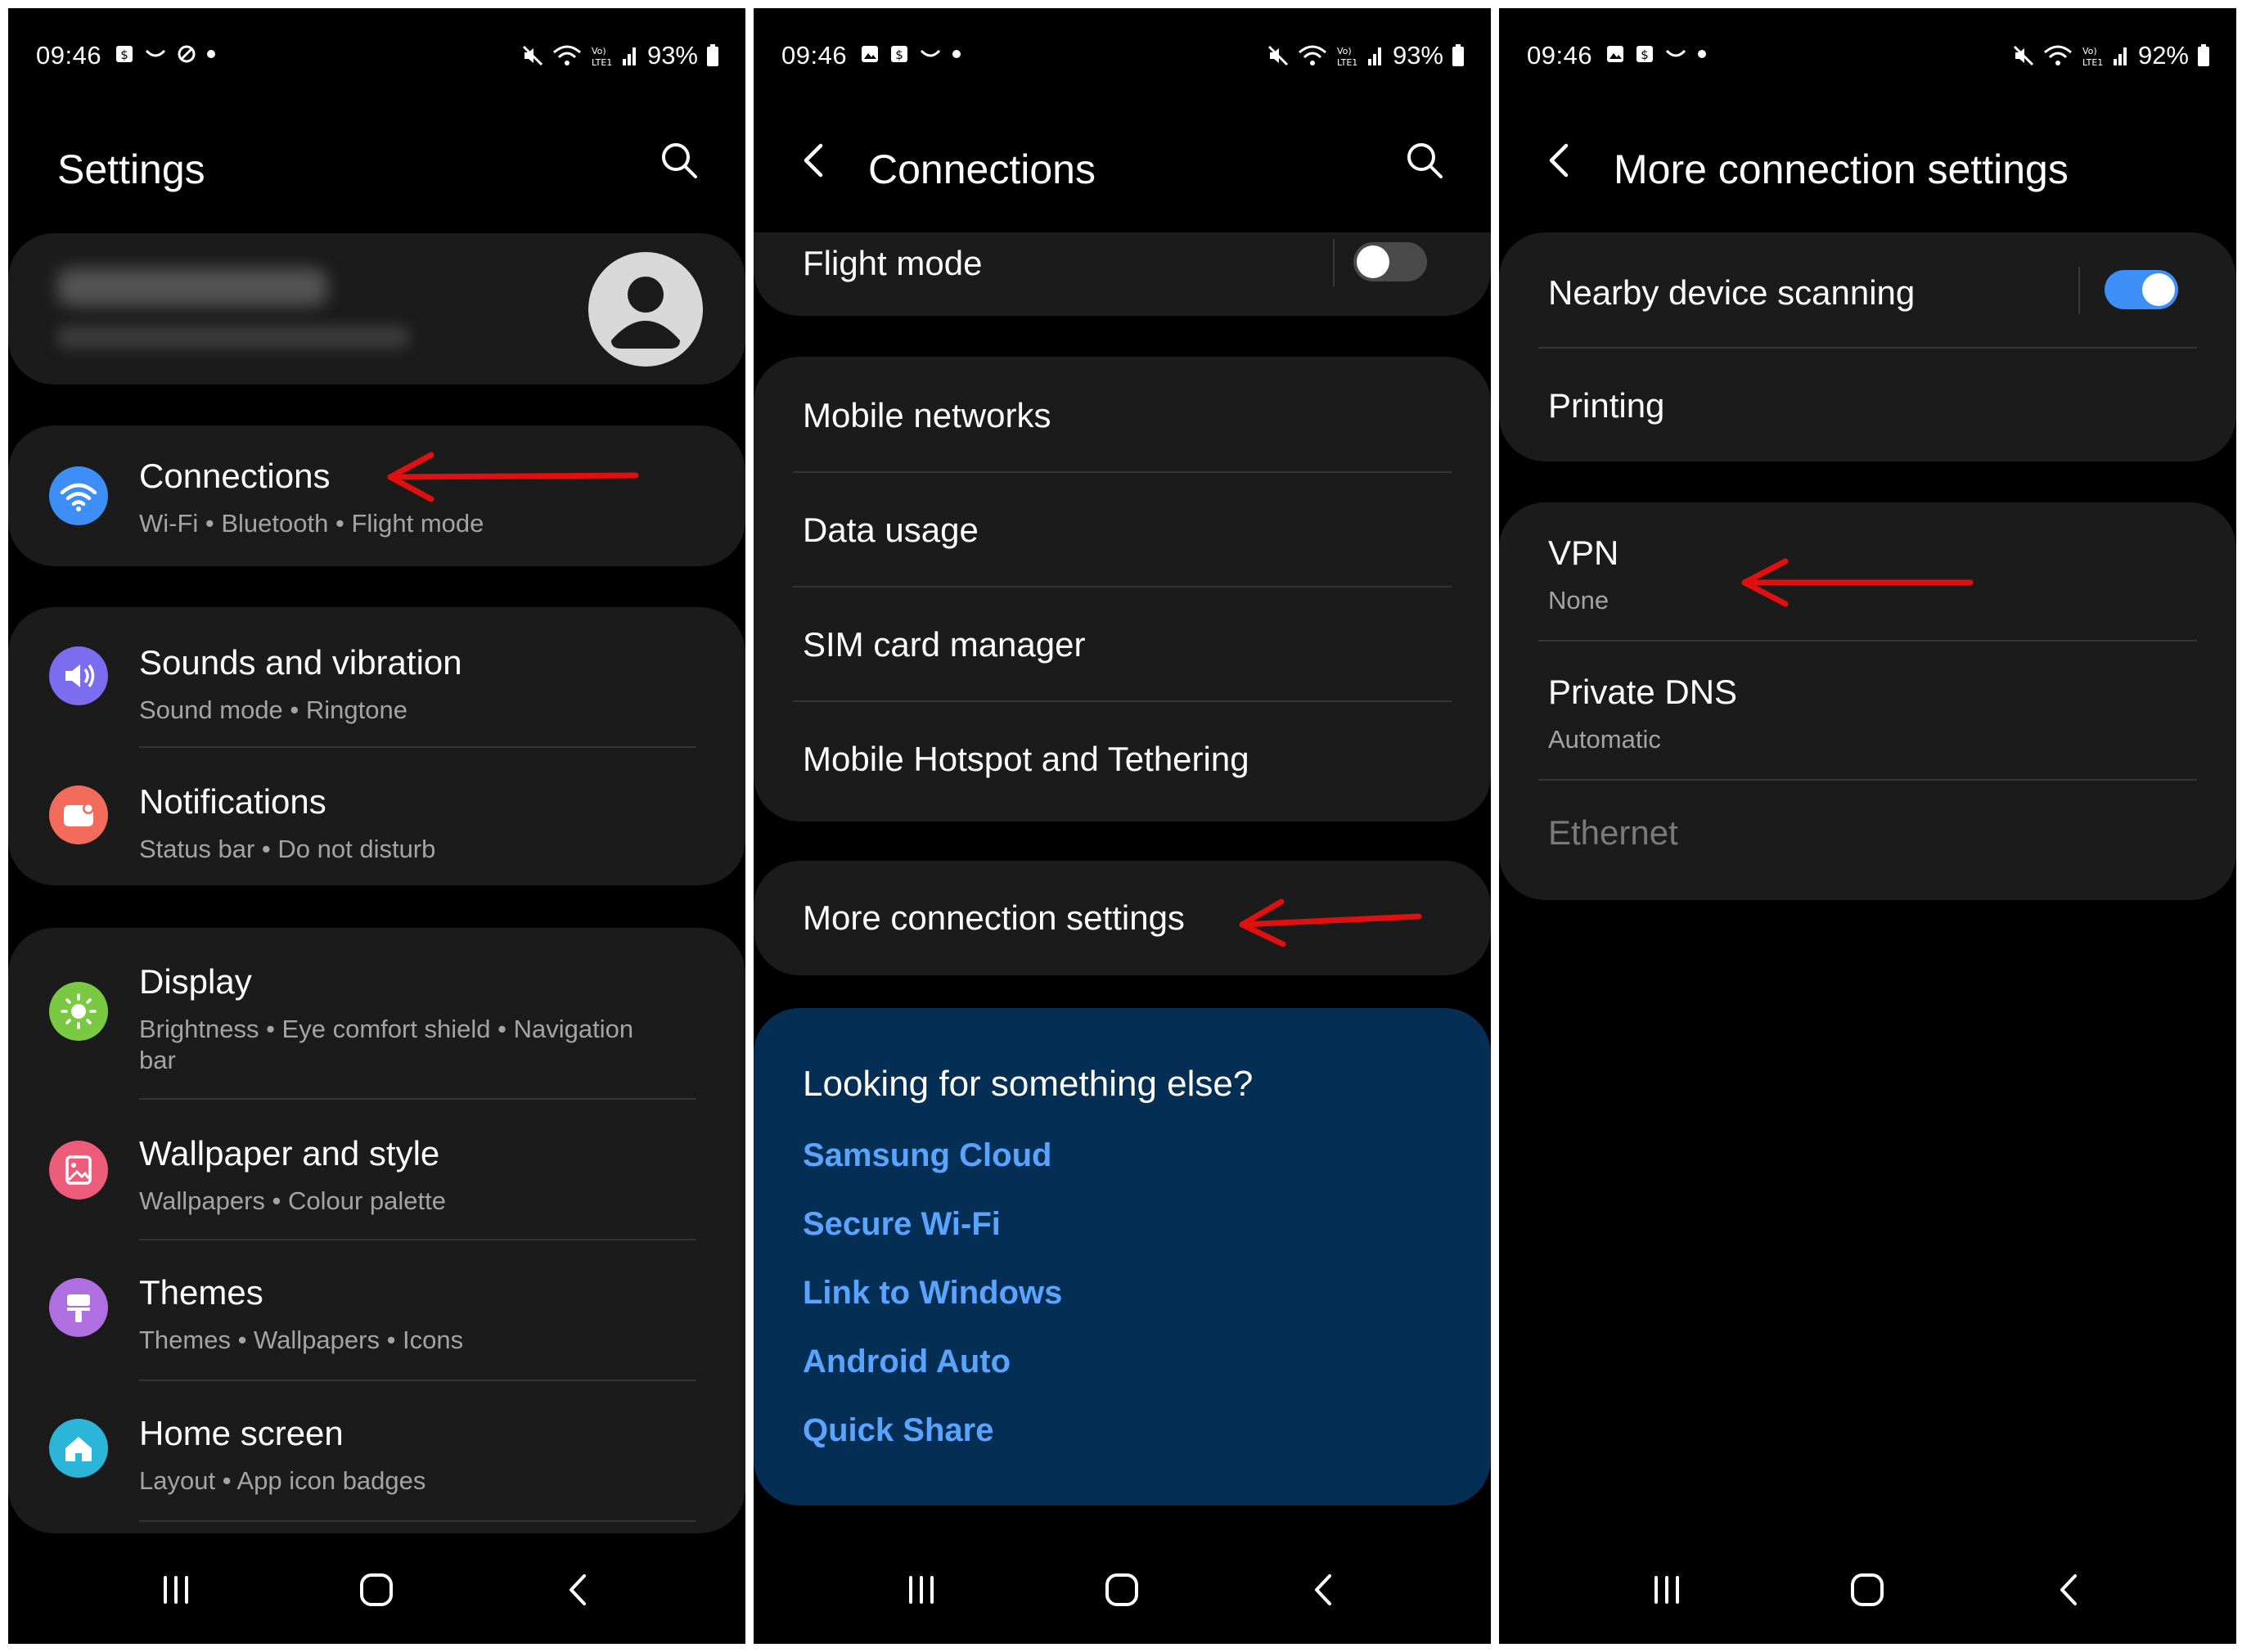  What do you see at coordinates (78, 1448) in the screenshot?
I see `home-icon` at bounding box center [78, 1448].